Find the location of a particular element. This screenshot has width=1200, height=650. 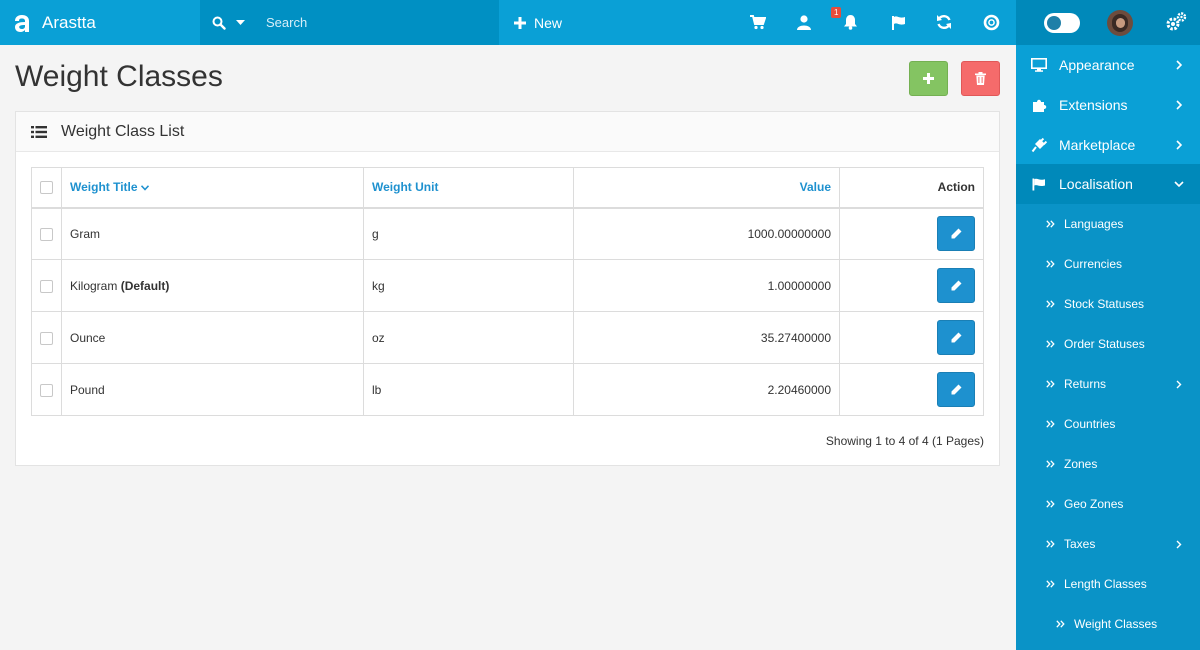

avatar-face is located at coordinates (1120, 23).